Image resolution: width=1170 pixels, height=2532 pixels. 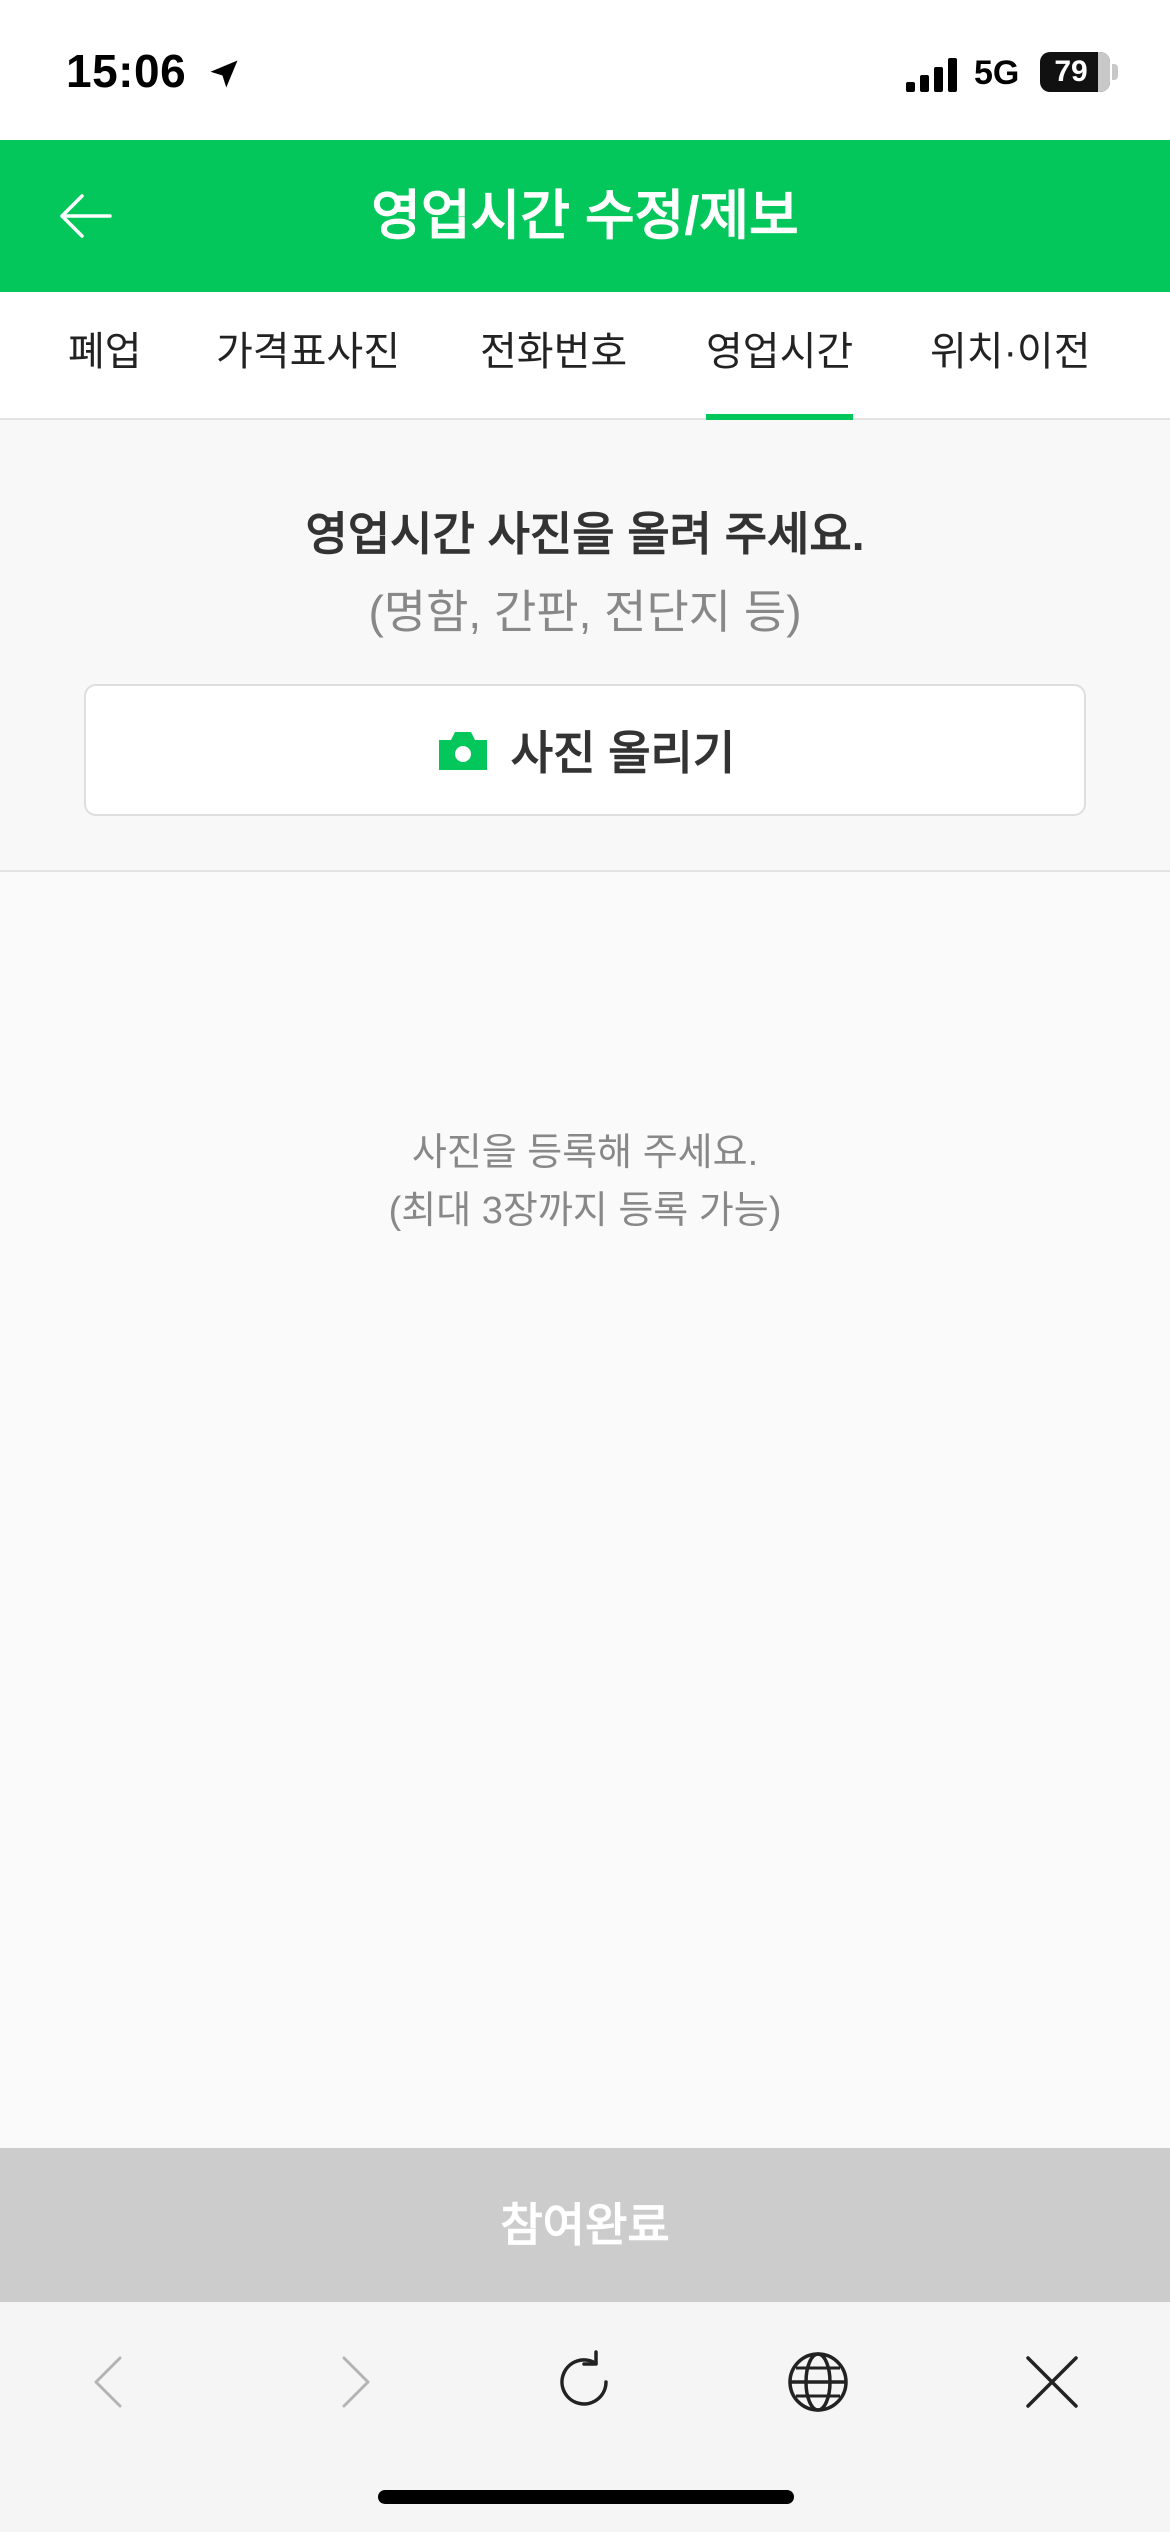 I want to click on close-button, so click(x=1052, y=2382).